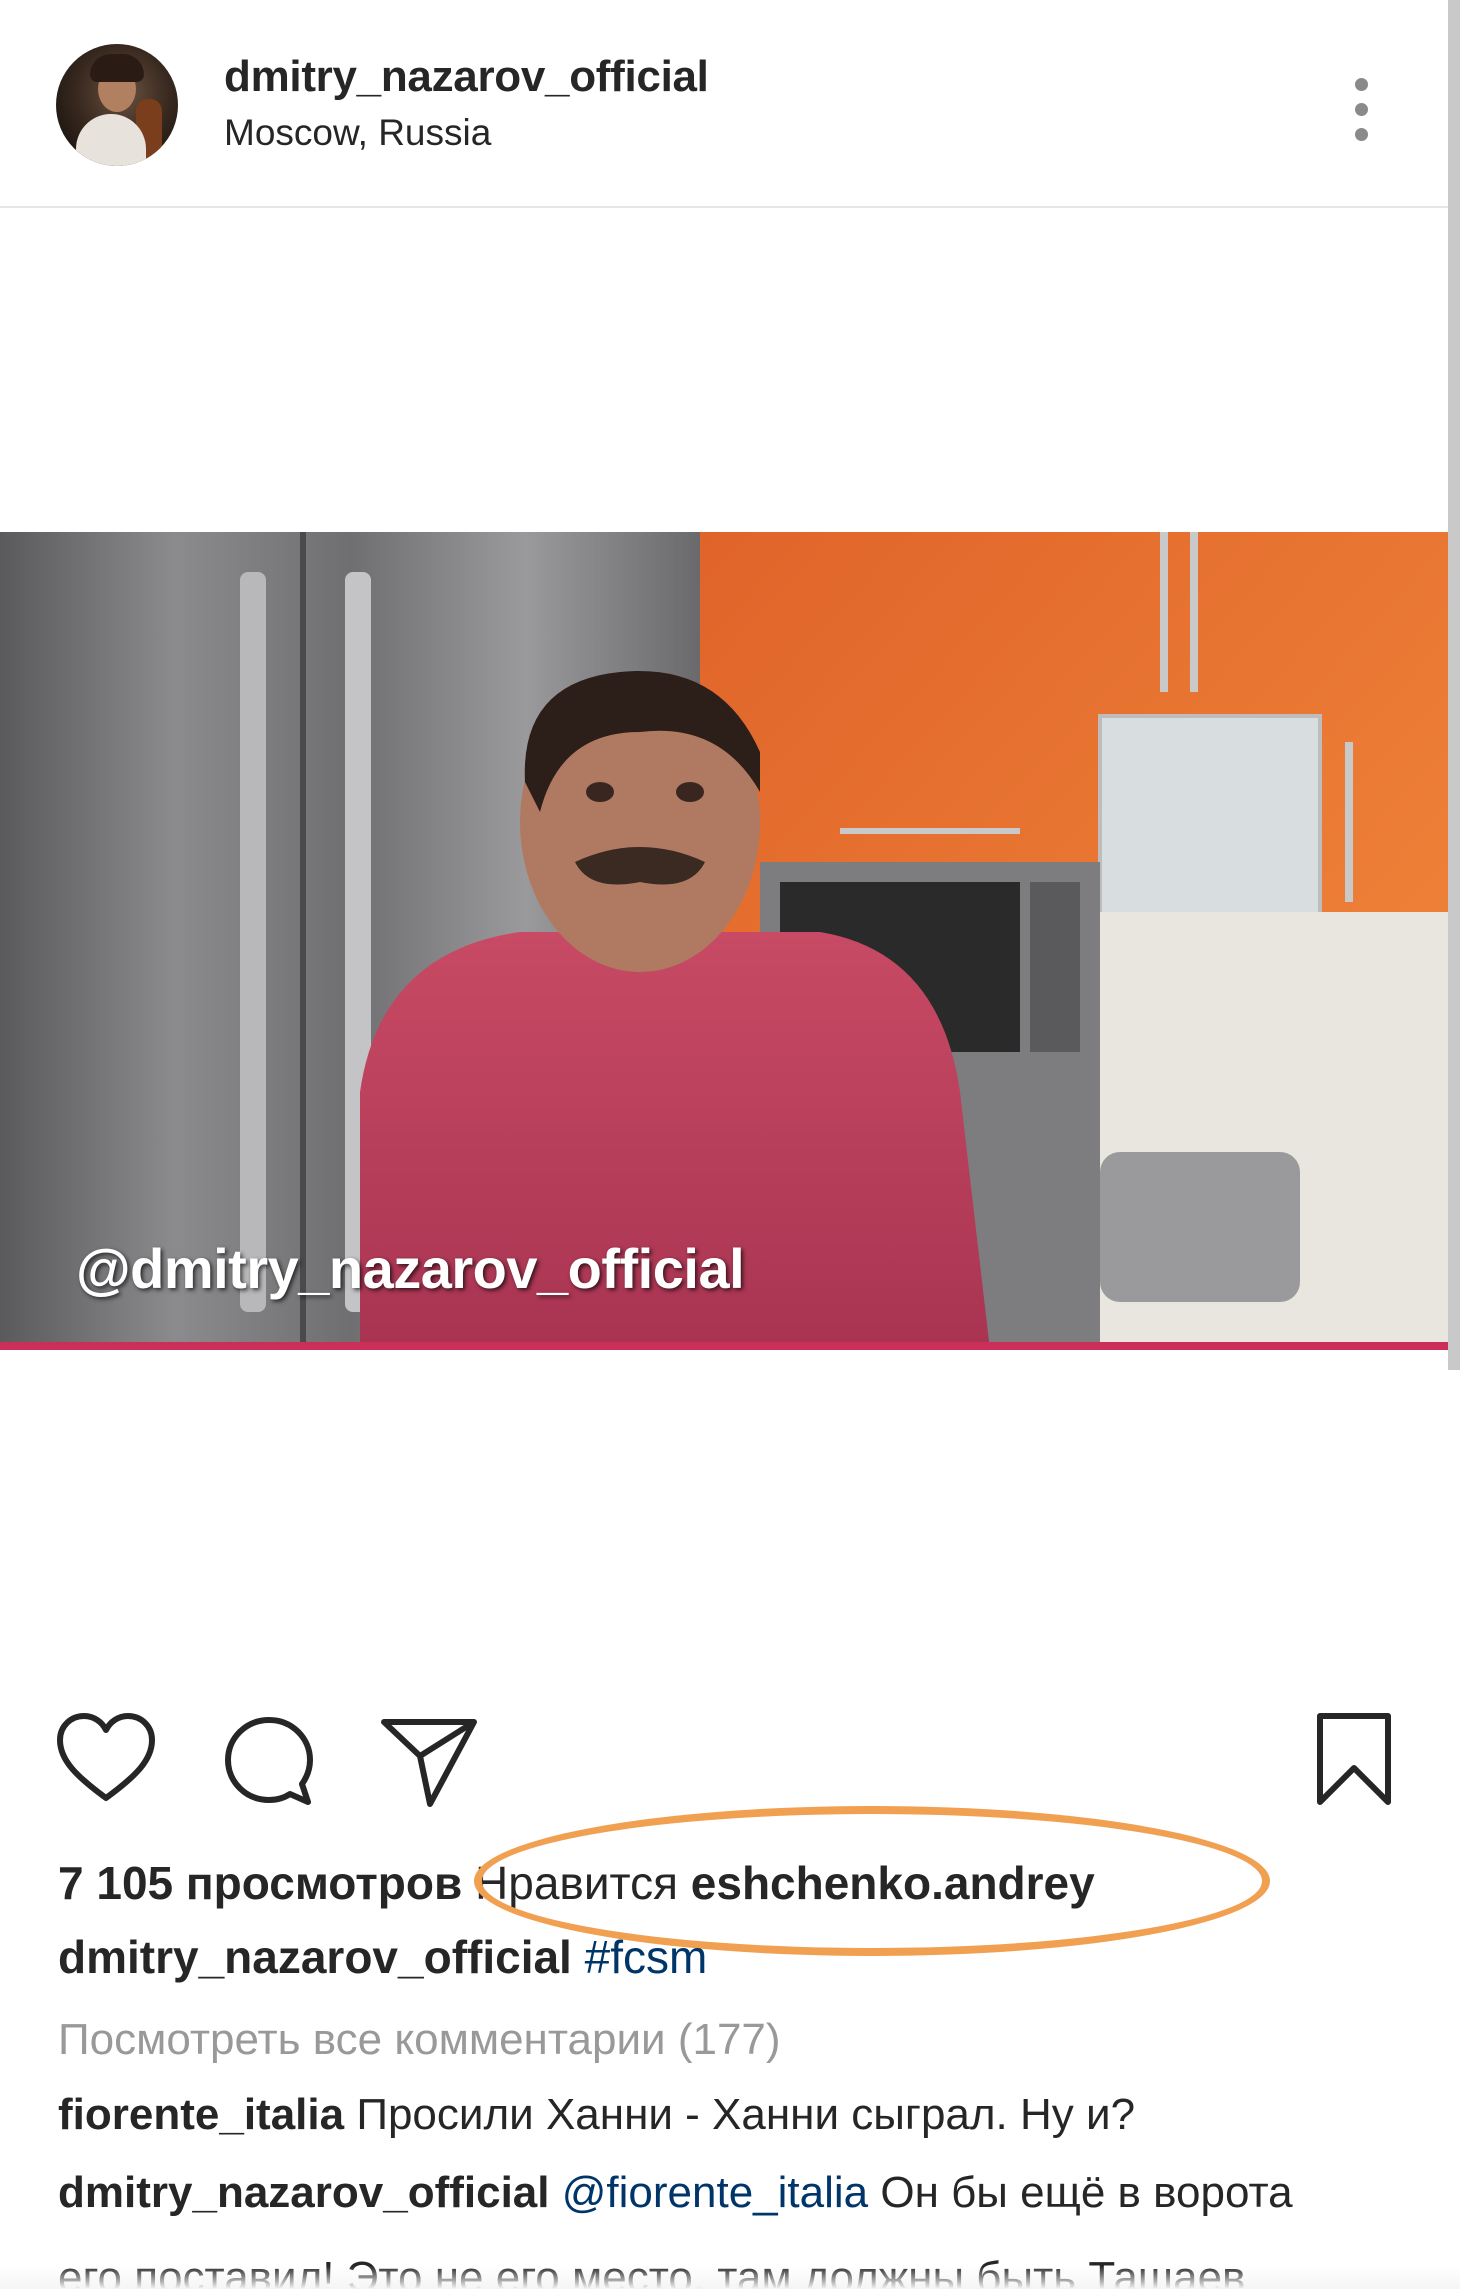  I want to click on video-watermark: @dmitry_nazarov_official, so click(410, 1268).